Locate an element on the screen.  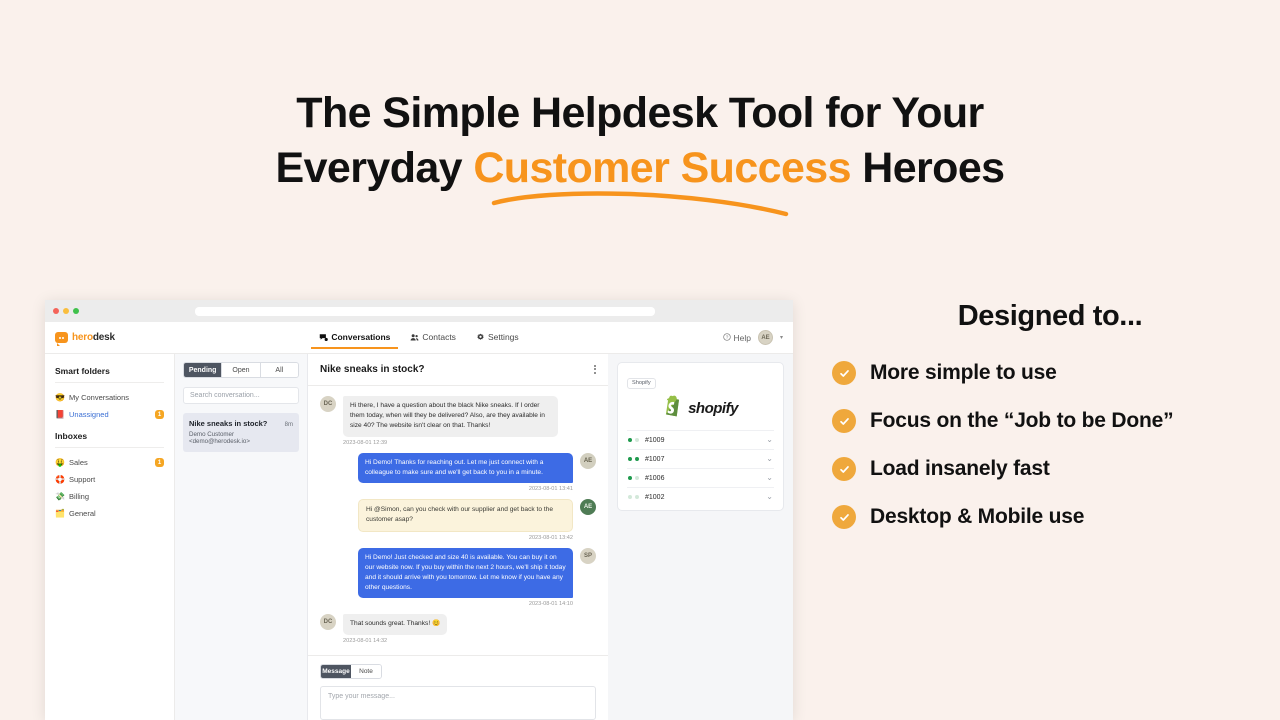
thread-header: Nike sneaks in stock? is located at coordinates (458, 370).